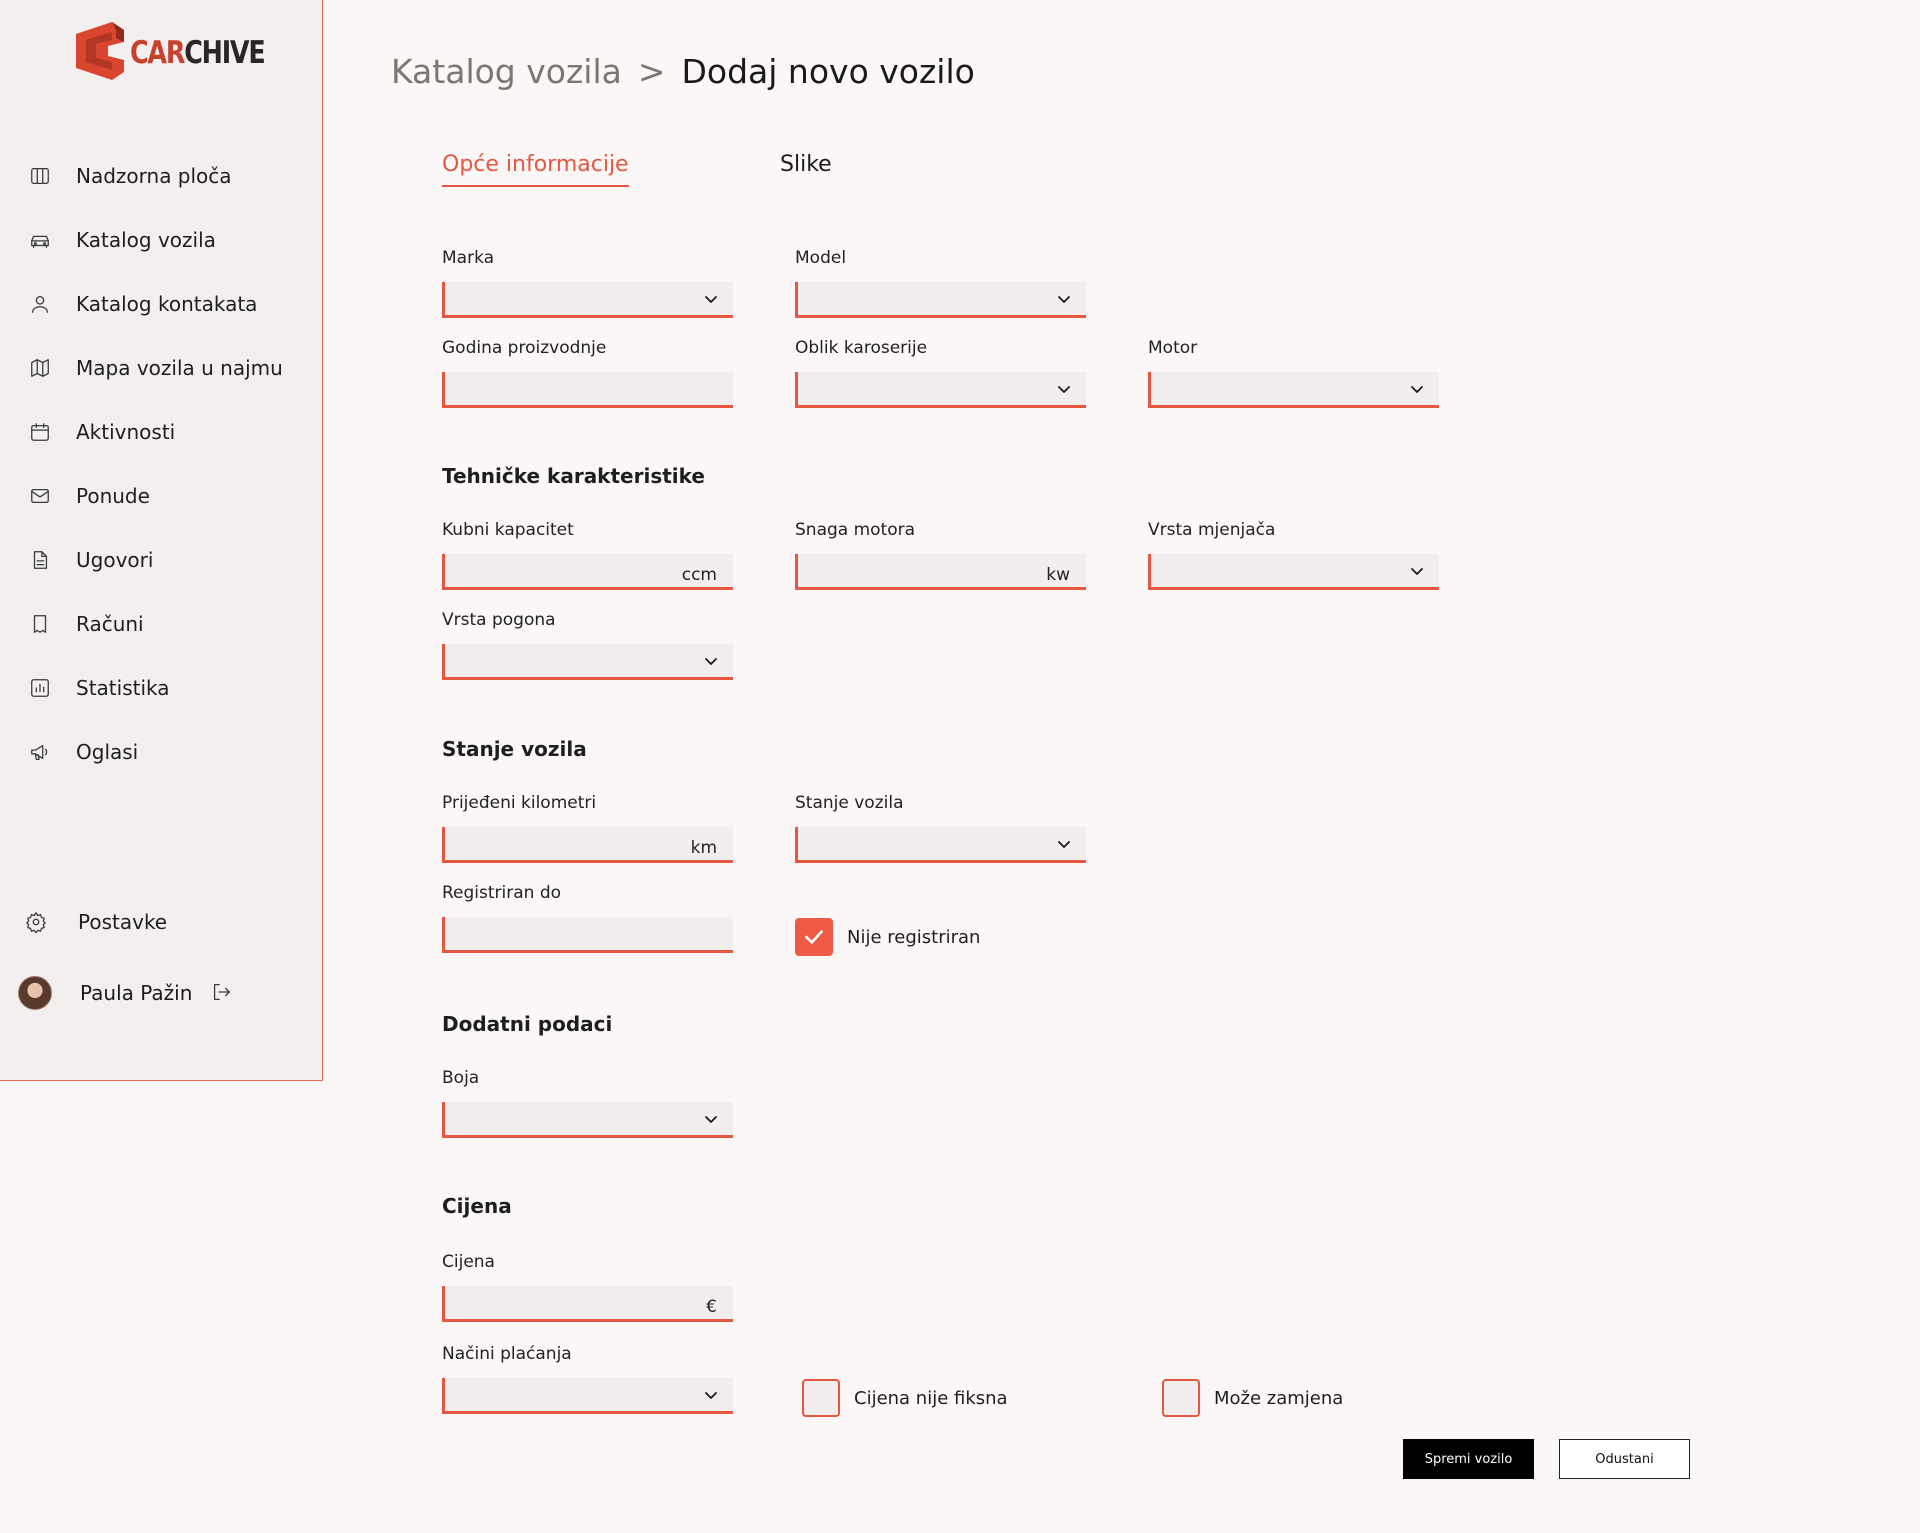  I want to click on gear-icon, so click(36, 922).